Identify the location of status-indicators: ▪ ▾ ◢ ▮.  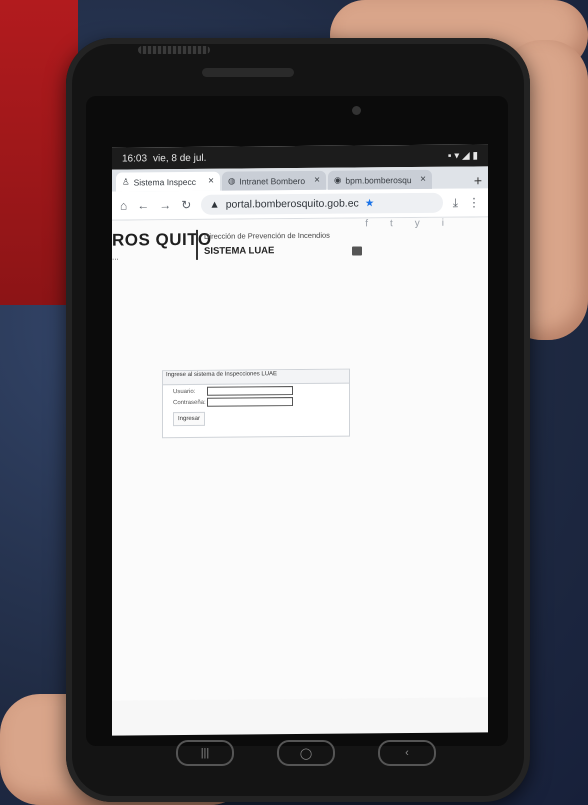
(462, 155).